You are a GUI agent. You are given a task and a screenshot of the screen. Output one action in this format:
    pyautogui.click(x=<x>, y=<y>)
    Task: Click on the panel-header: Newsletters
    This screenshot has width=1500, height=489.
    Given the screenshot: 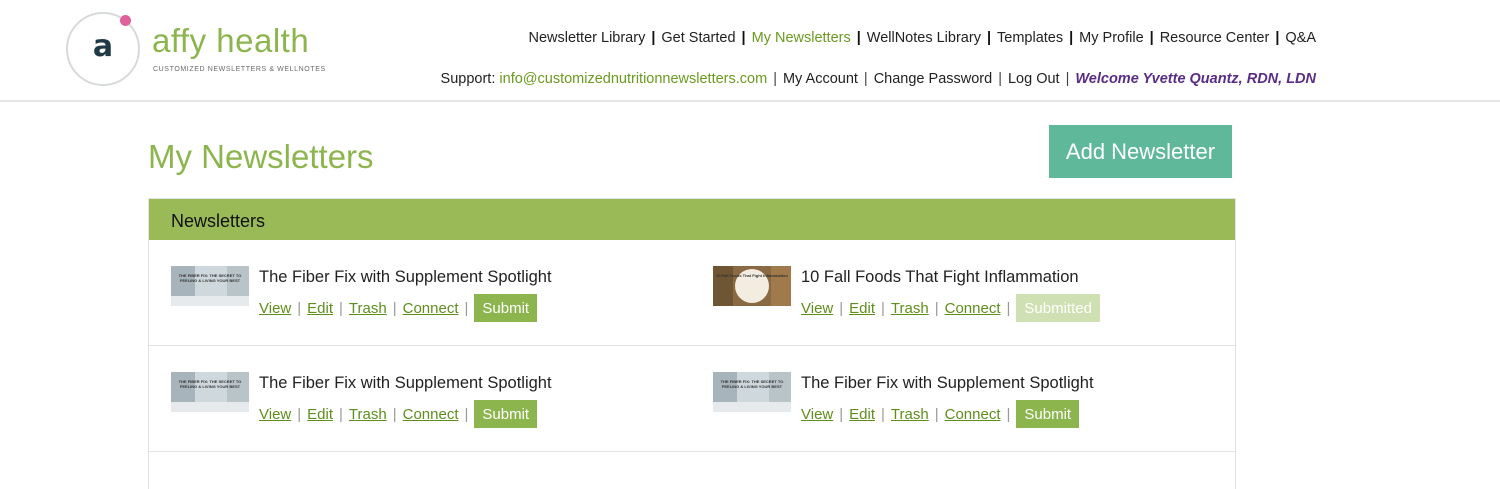 What is the action you would take?
    pyautogui.click(x=692, y=219)
    